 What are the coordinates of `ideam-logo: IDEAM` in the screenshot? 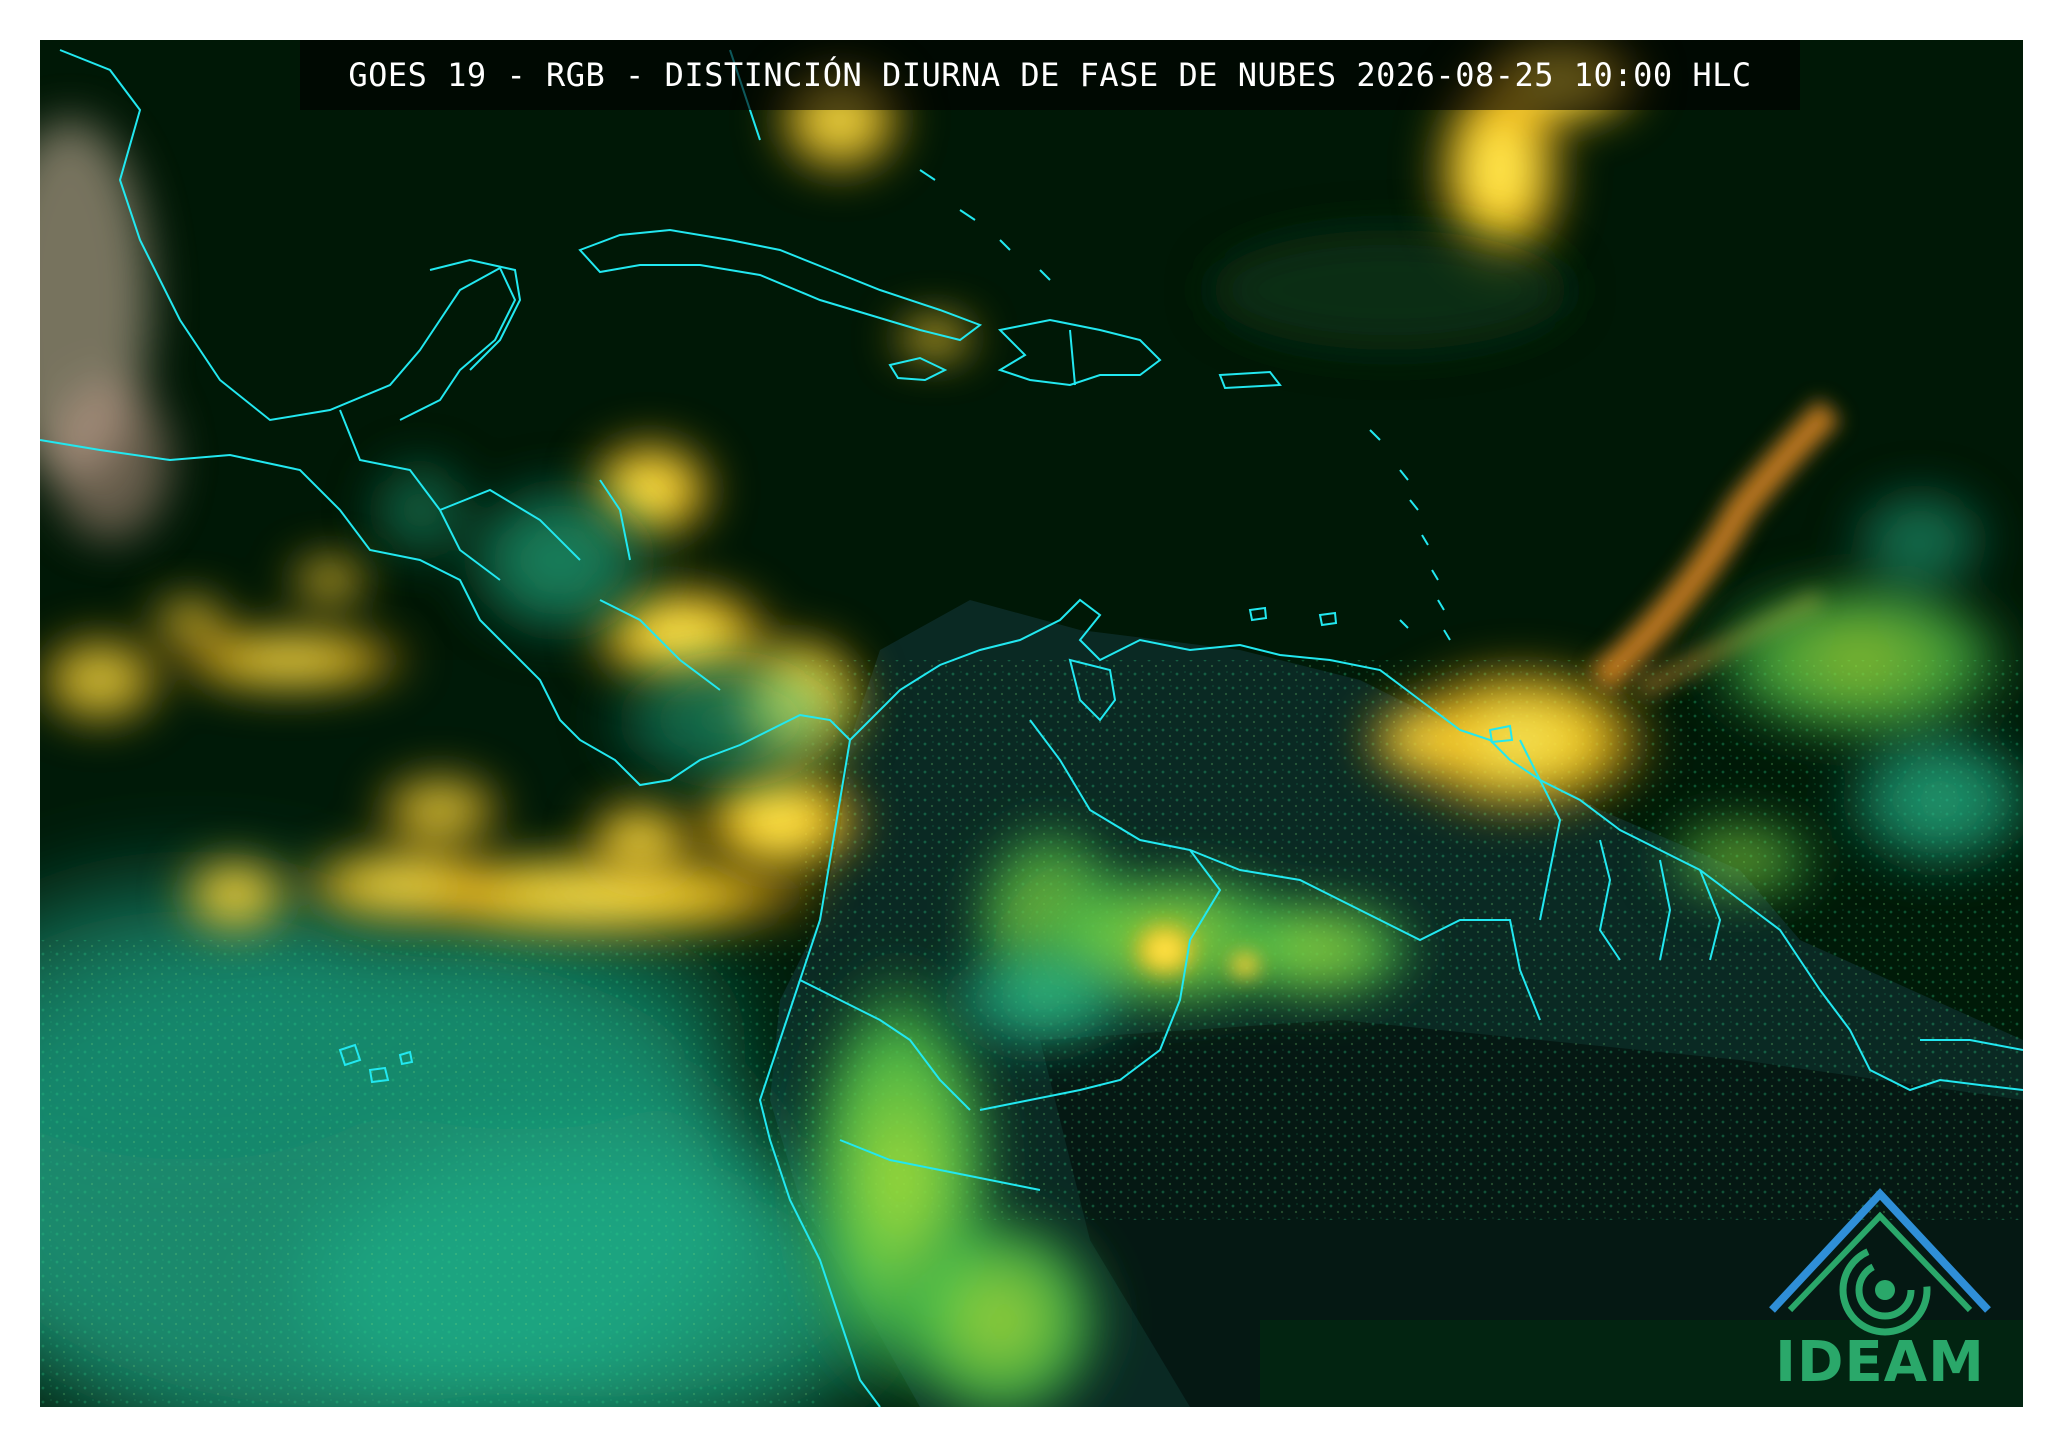 It's located at (1880, 1287).